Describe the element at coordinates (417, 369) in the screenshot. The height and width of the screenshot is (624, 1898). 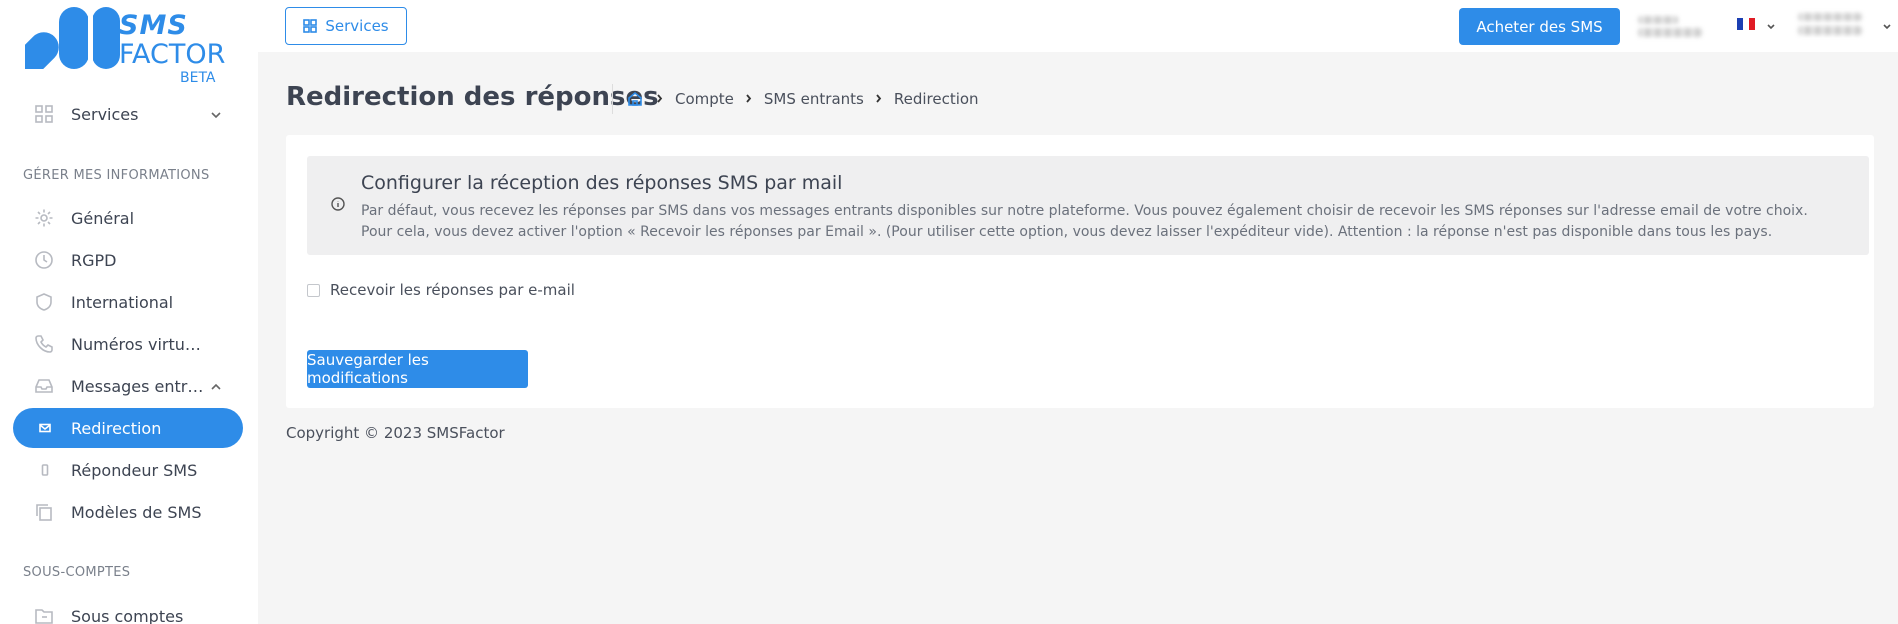
I see `save-button: Sauvegarder les modifications` at that location.